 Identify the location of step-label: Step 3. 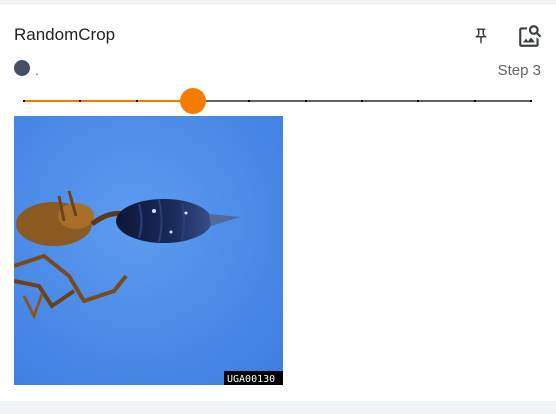
(519, 70).